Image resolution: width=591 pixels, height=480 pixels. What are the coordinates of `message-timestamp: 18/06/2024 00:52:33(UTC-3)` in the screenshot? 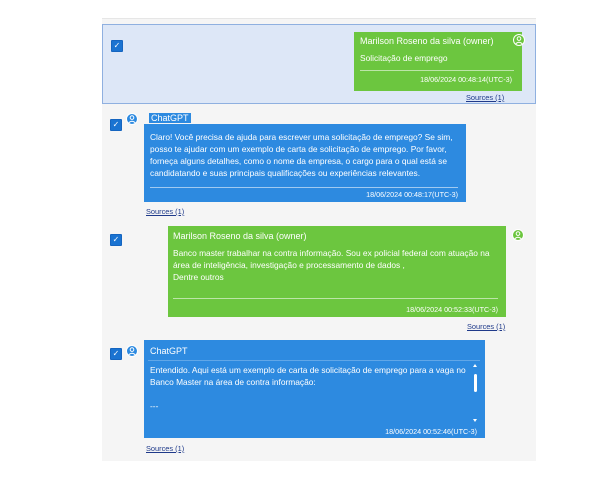 It's located at (452, 309).